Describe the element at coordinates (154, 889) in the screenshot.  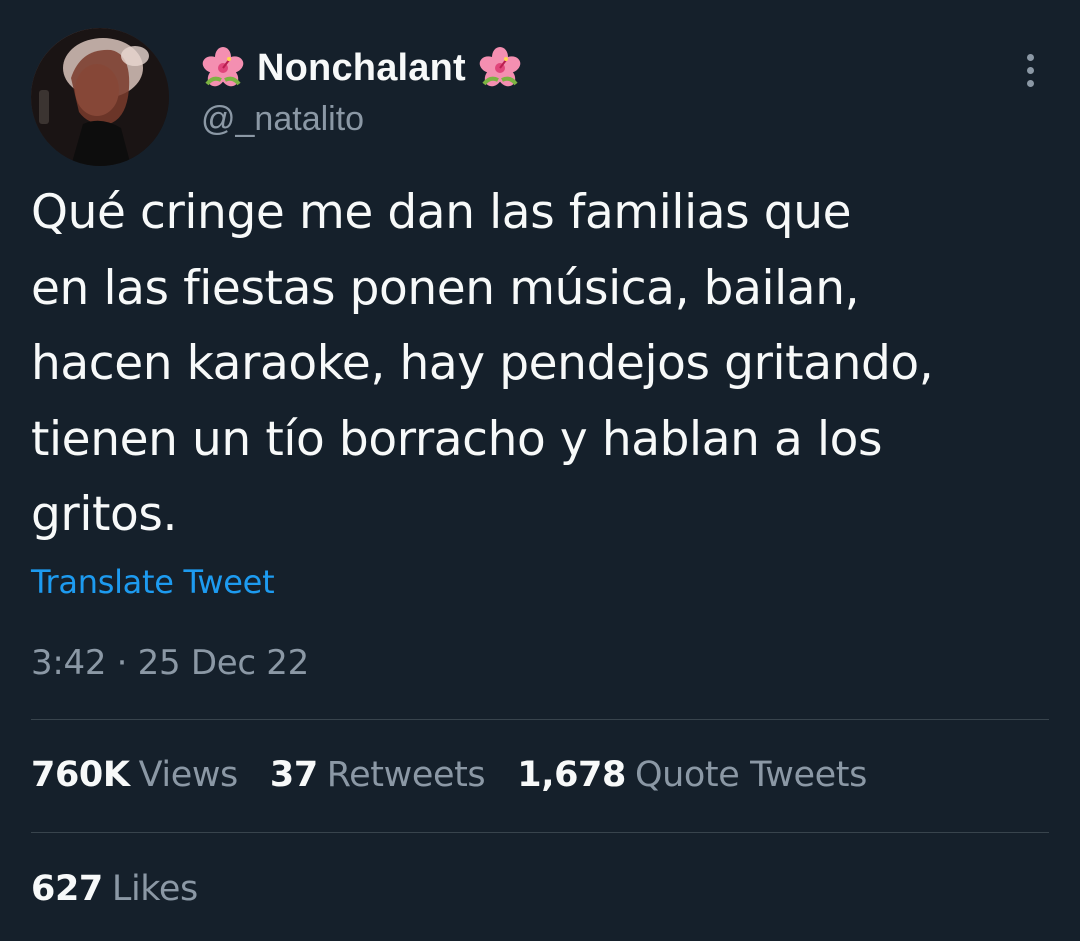
I see `likes-label: Likes` at that location.